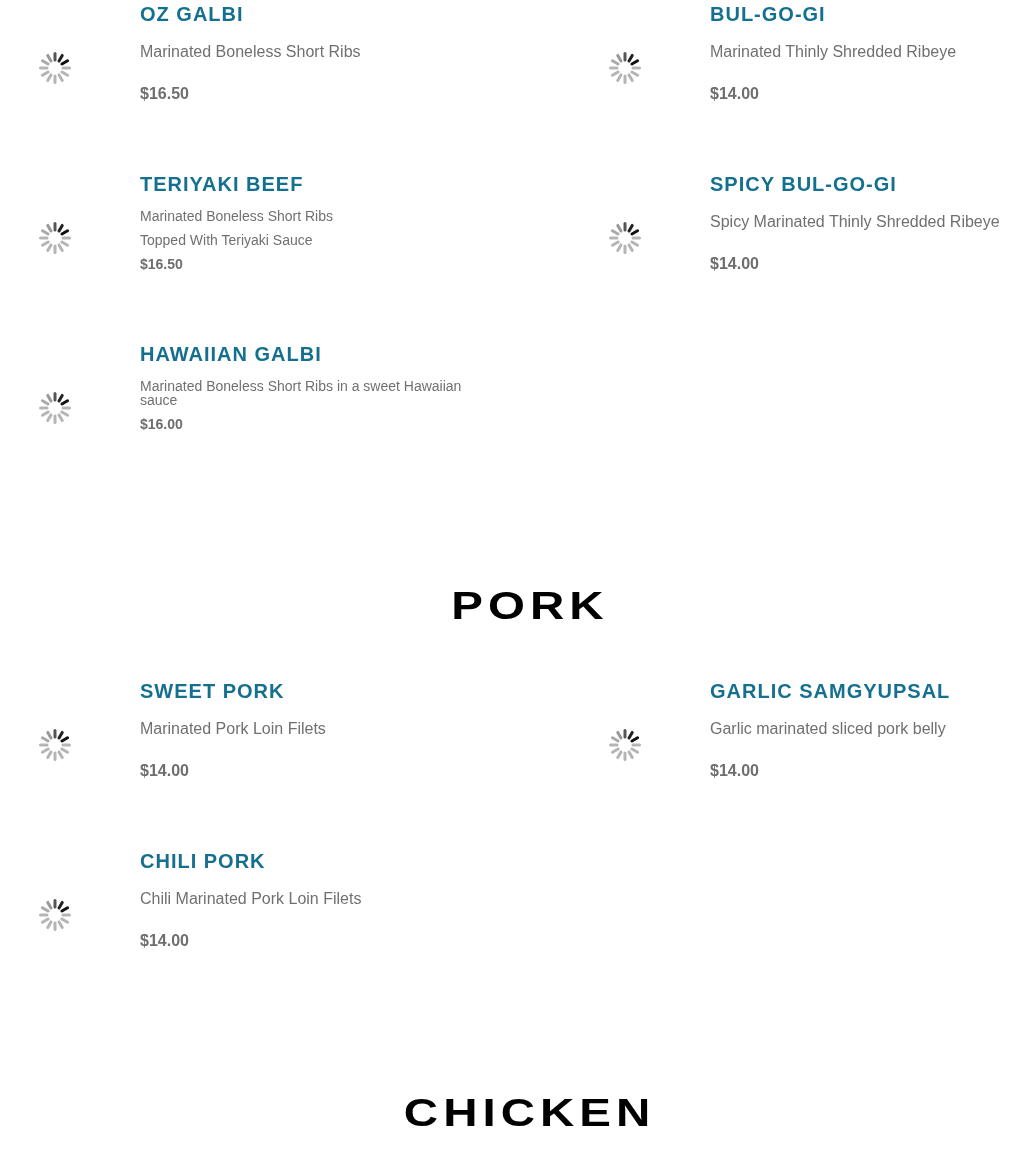 Image resolution: width=1030 pixels, height=1149 pixels. What do you see at coordinates (803, 184) in the screenshot?
I see `menu-item-title: SPICY BUL-GO-GI` at bounding box center [803, 184].